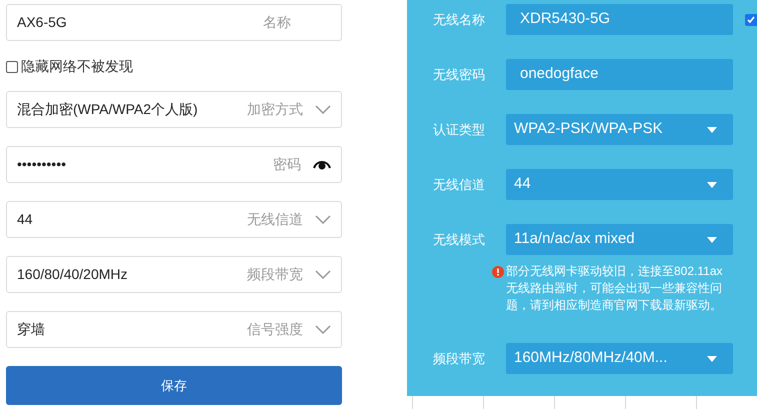 This screenshot has width=757, height=409. I want to click on select-field: 穿墙 信号强度, so click(174, 329).